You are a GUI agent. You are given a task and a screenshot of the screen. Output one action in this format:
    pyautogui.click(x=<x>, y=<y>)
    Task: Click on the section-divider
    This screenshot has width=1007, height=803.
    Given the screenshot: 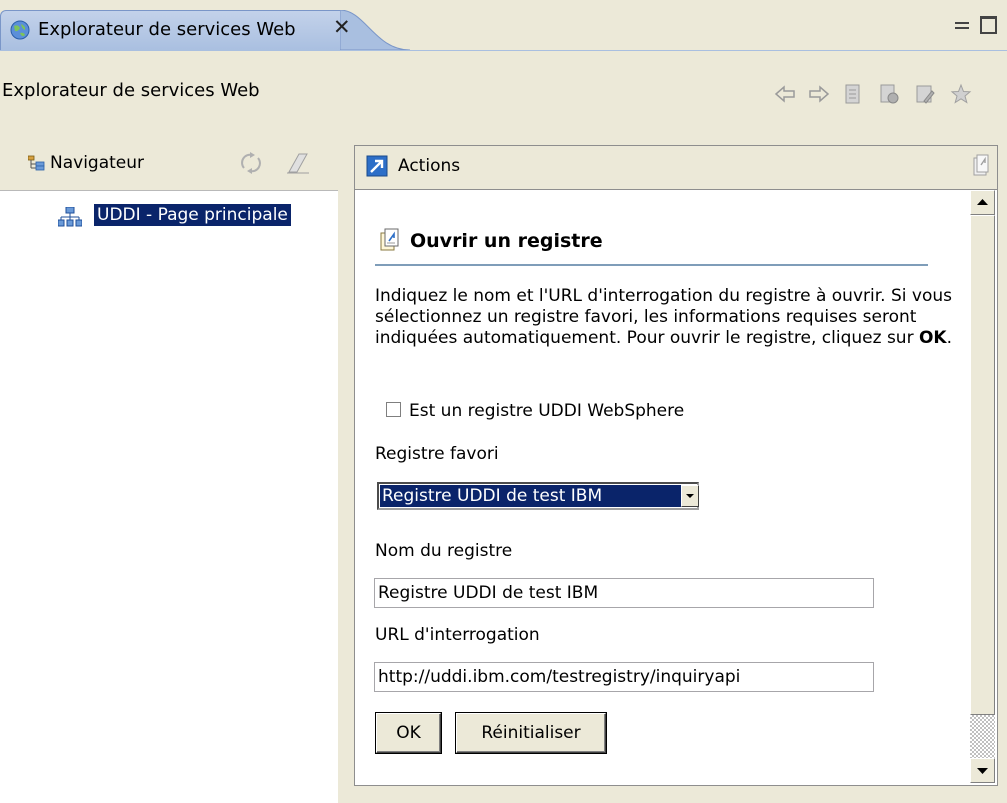 What is the action you would take?
    pyautogui.click(x=651, y=265)
    